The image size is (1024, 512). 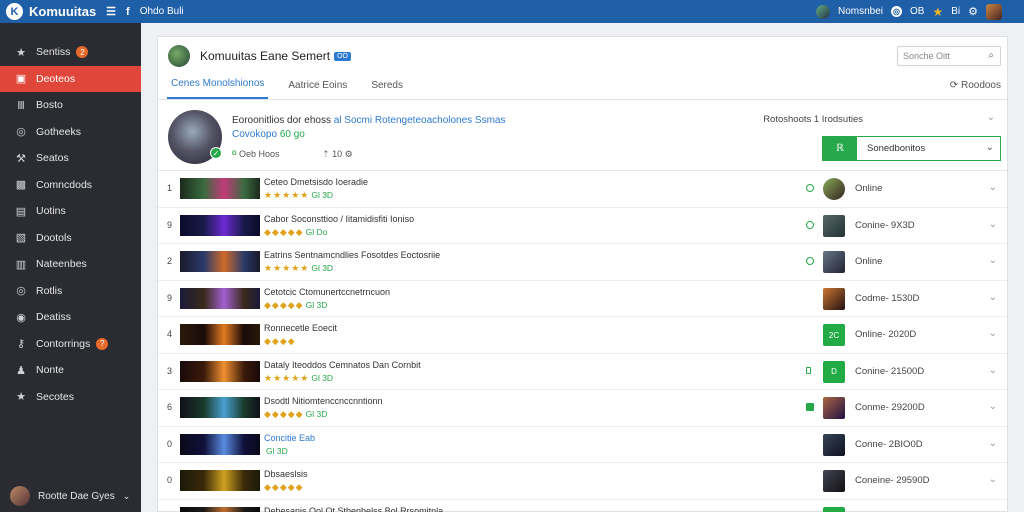 What do you see at coordinates (810, 407) in the screenshot?
I see `status-indicator` at bounding box center [810, 407].